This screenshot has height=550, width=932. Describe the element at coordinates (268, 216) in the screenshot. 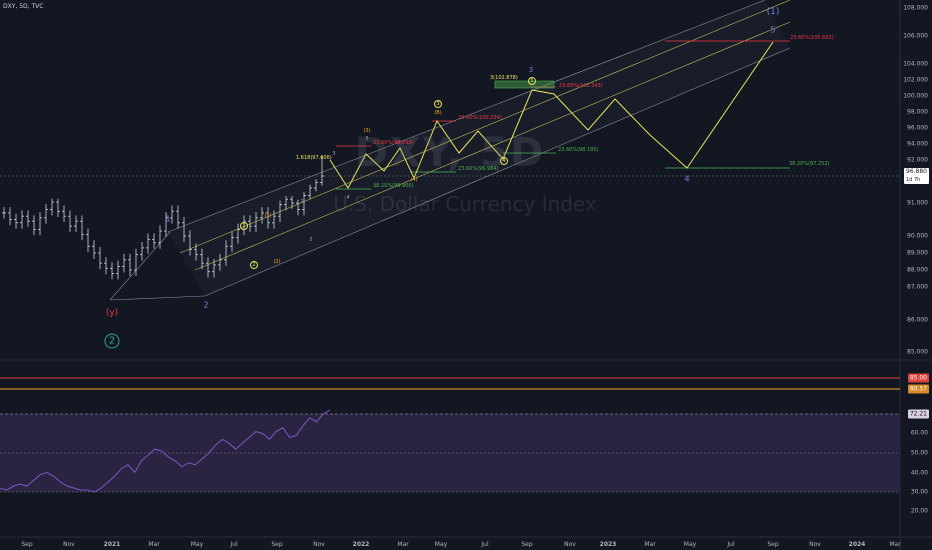

I see `sub-wave-i: (1)` at that location.